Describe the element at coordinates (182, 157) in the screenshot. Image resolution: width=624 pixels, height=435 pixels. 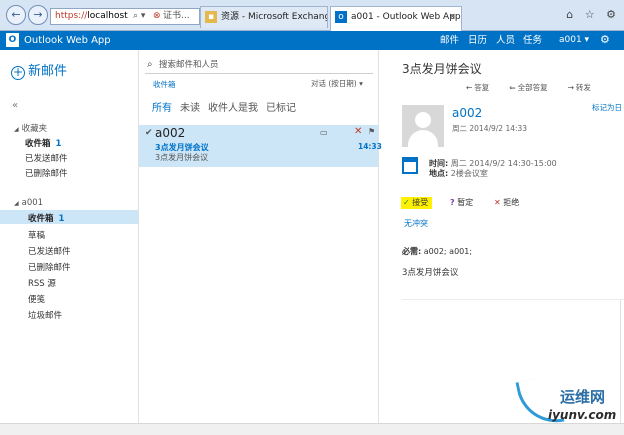
I see `message-preview: 3点发月饼会议` at that location.